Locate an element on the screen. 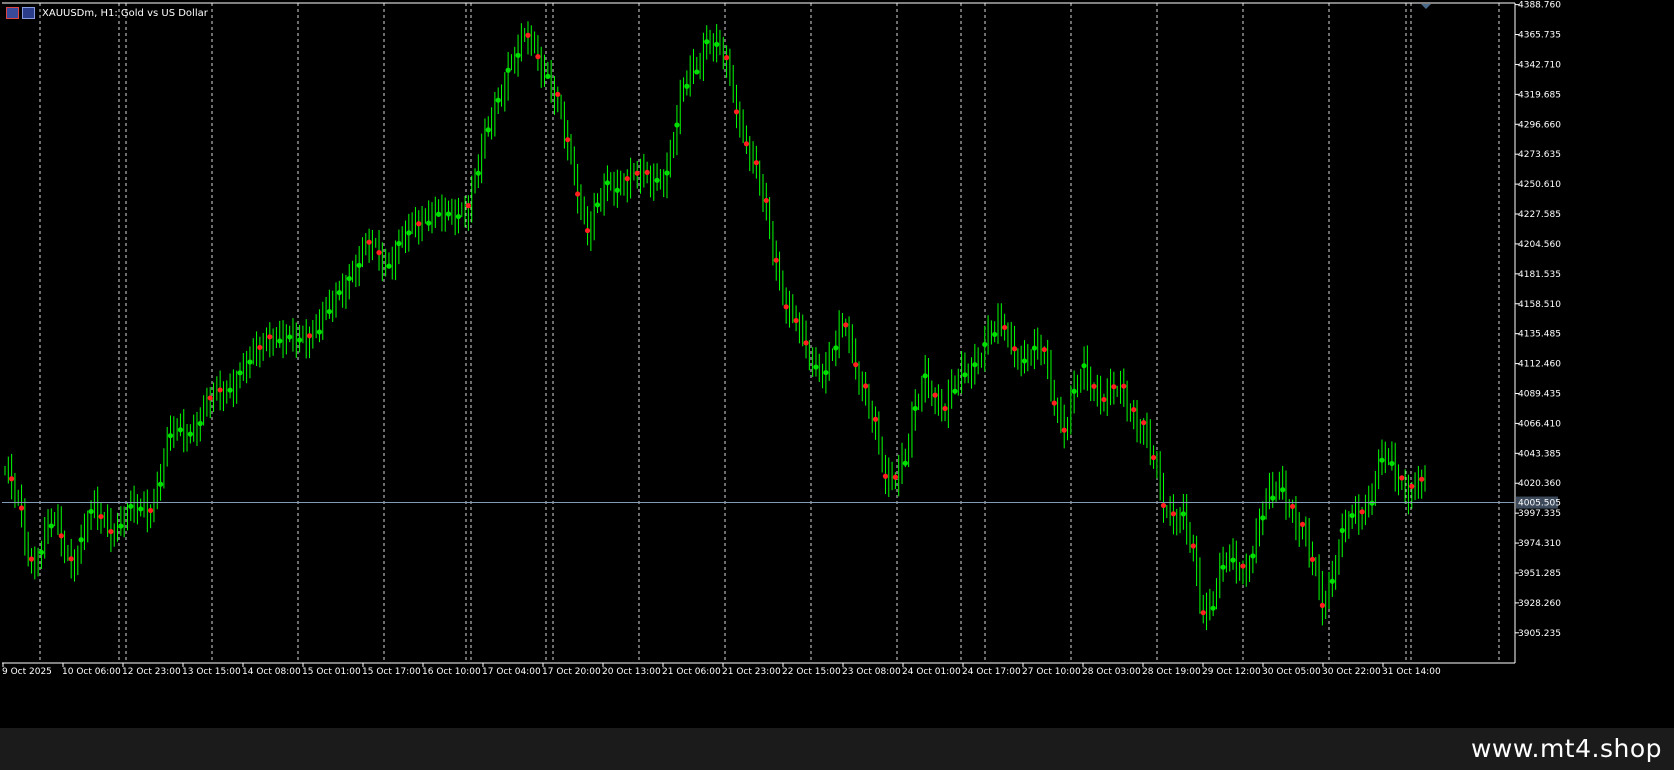  price-tick-label: 4204.560 is located at coordinates (1539, 245).